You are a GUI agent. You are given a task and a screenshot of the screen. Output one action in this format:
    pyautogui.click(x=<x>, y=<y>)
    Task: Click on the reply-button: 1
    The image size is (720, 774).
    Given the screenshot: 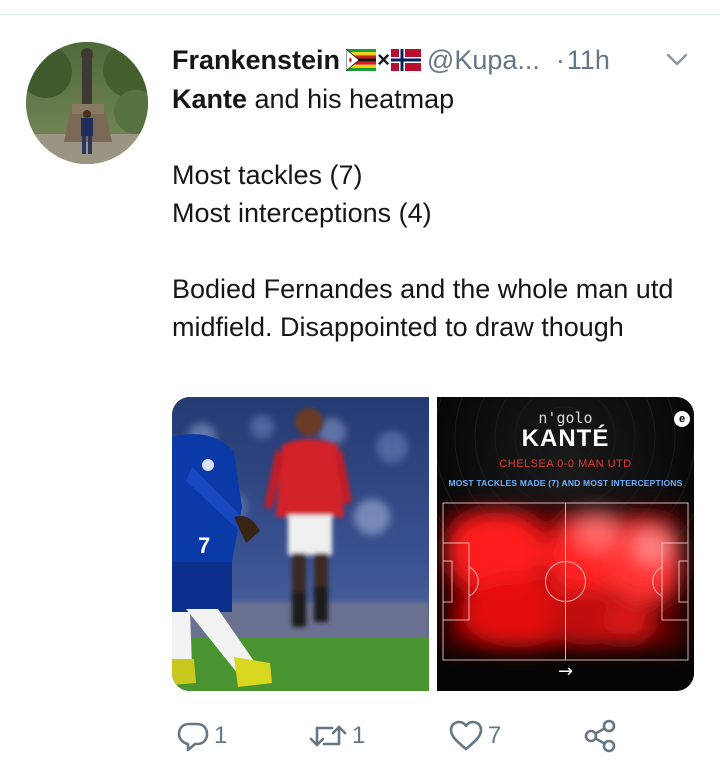 What is the action you would take?
    pyautogui.click(x=201, y=736)
    